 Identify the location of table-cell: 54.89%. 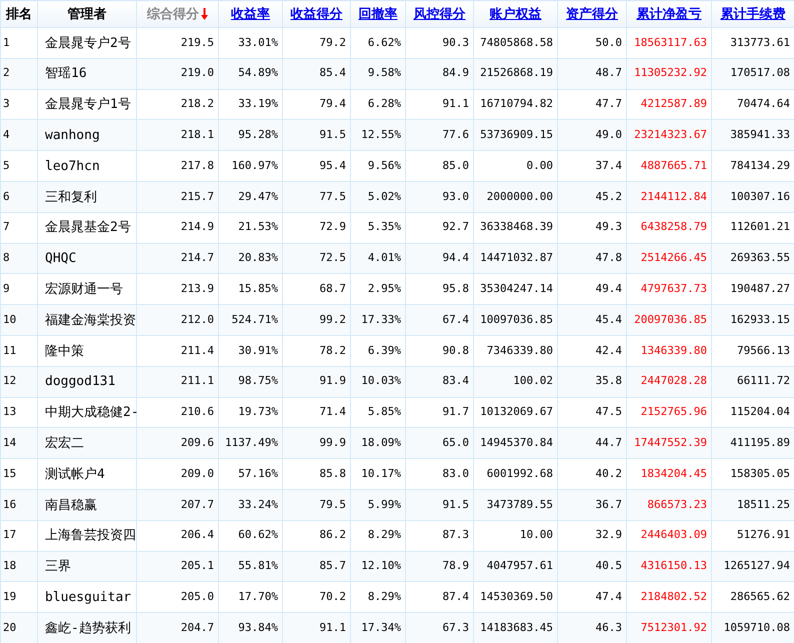
(258, 73).